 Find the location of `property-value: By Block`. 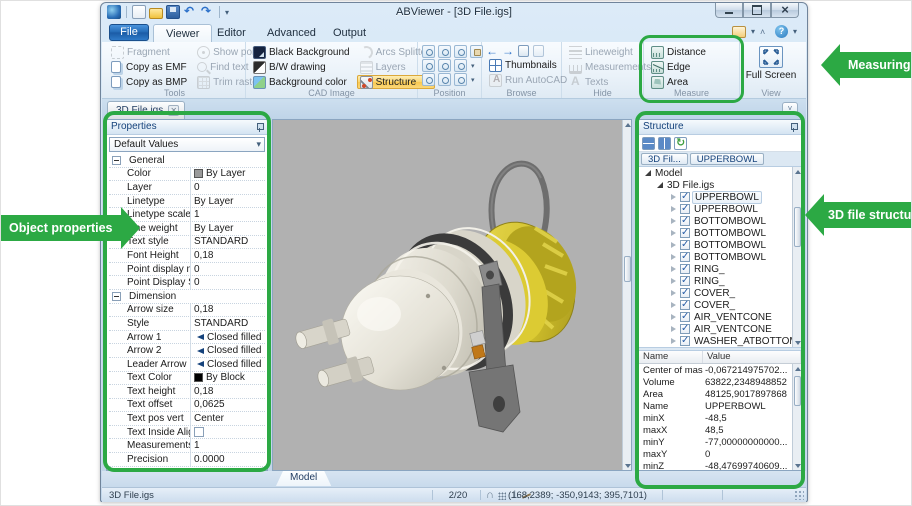

property-value: By Block is located at coordinates (228, 377).